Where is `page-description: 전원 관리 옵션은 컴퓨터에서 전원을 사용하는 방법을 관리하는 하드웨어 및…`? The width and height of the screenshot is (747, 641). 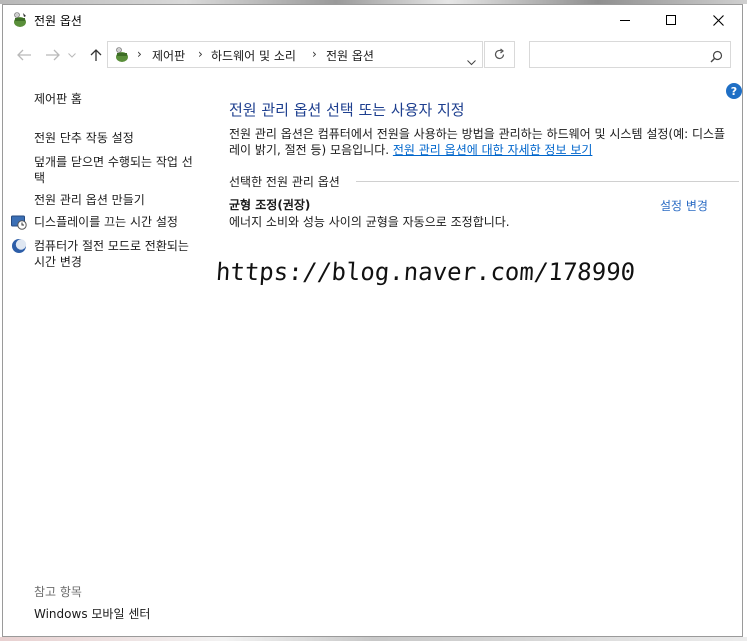 page-description: 전원 관리 옵션은 컴퓨터에서 전원을 사용하는 방법을 관리하는 하드웨어 및… is located at coordinates (479, 142).